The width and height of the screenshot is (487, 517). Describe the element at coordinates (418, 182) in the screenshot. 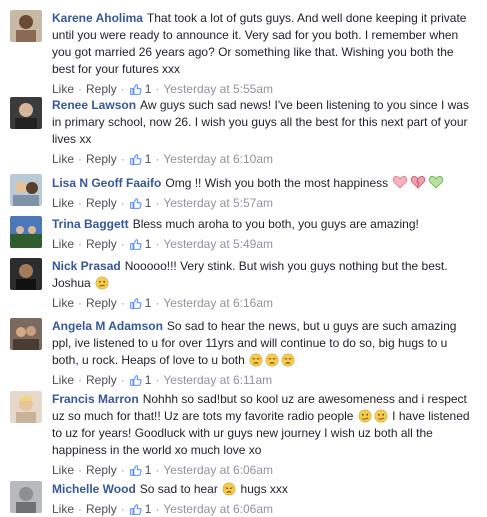

I see `broken-heart-icon` at that location.